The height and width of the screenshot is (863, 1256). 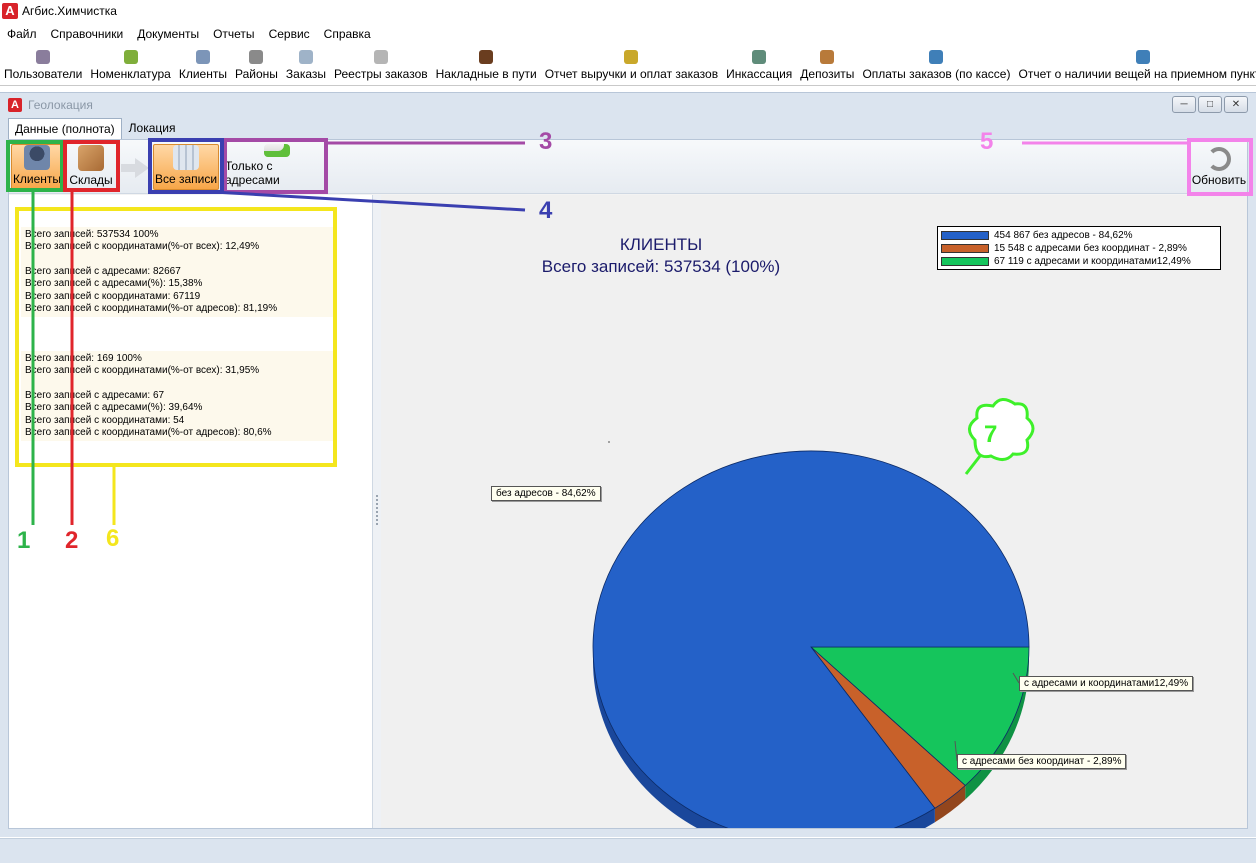 What do you see at coordinates (15, 105) in the screenshot?
I see `window-logo-icon: A` at bounding box center [15, 105].